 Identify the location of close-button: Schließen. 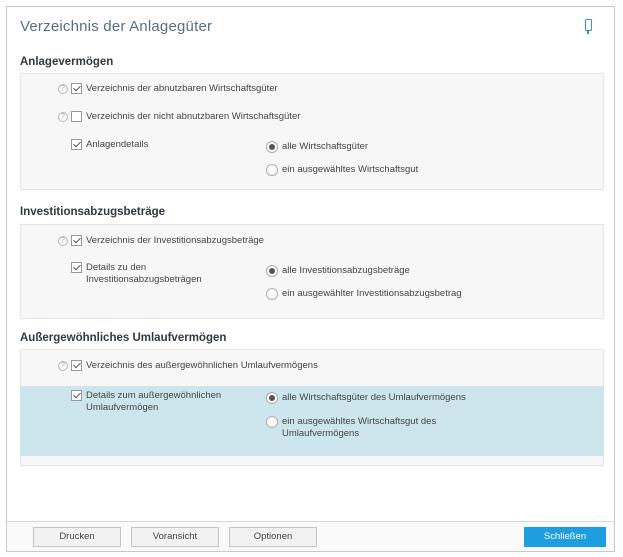
(565, 537).